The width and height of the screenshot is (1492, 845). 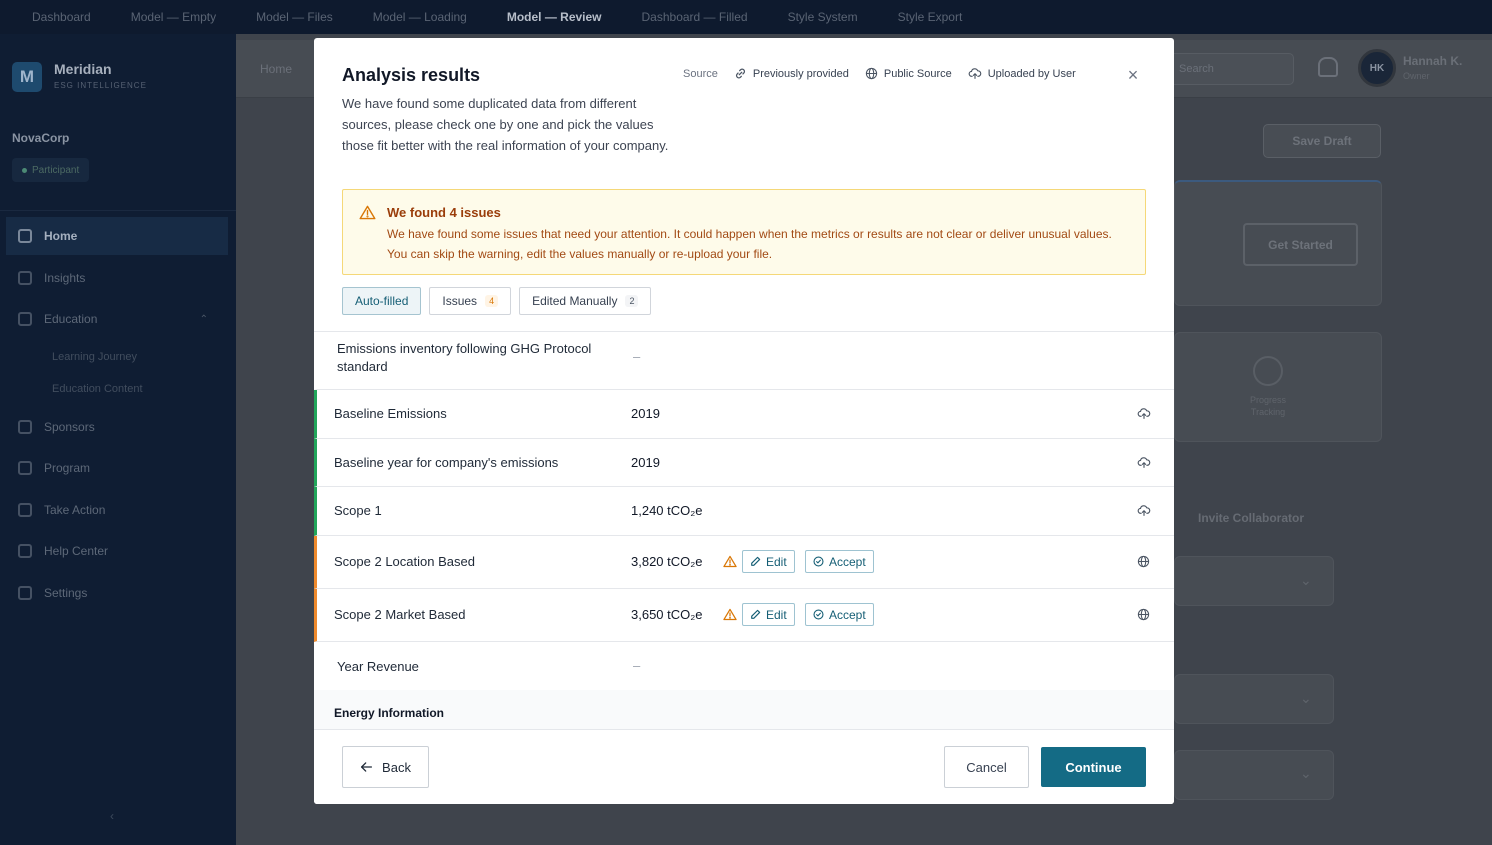 I want to click on sidebar-item-settings: Settings, so click(x=117, y=593).